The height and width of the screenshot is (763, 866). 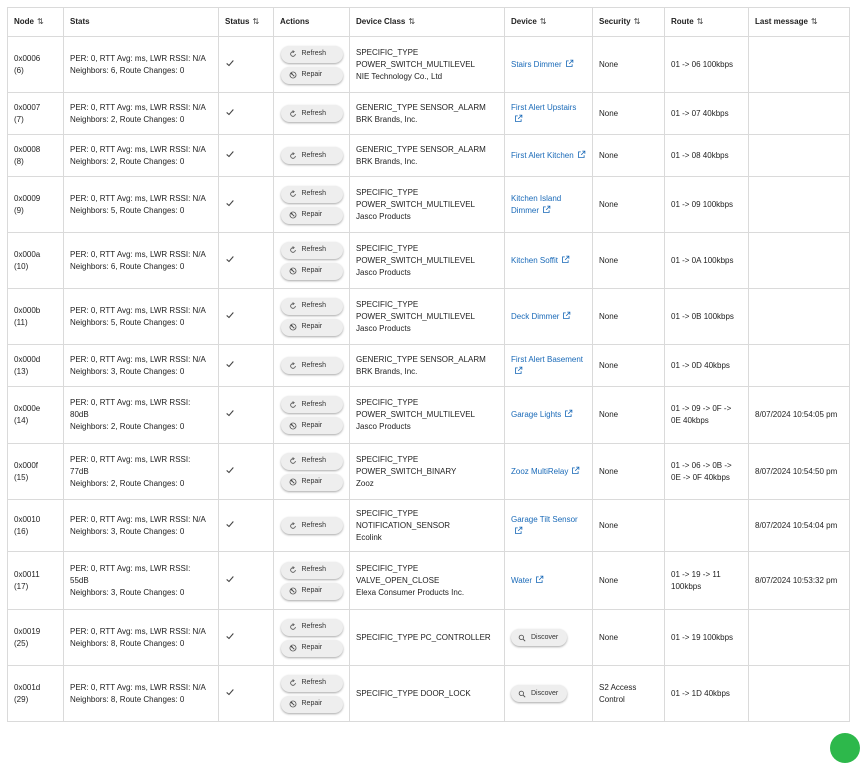 I want to click on node-id-cell: 0x001d (29), so click(x=35, y=693).